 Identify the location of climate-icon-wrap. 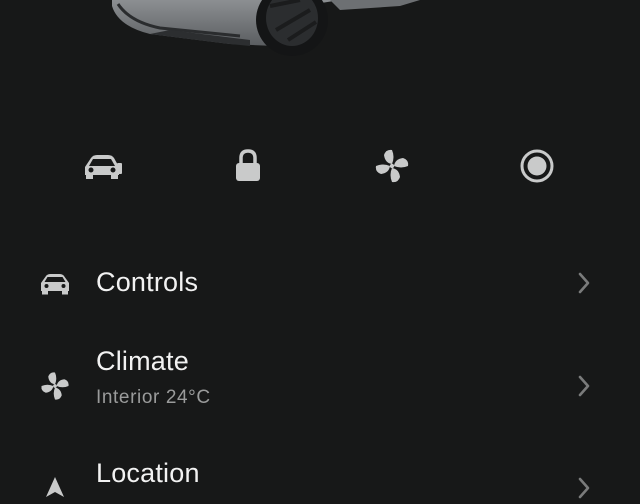
(55, 386).